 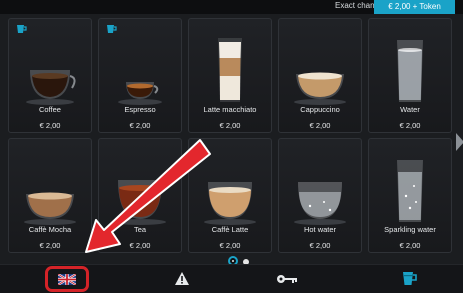 I want to click on product-name: Cappuccino, so click(x=320, y=109).